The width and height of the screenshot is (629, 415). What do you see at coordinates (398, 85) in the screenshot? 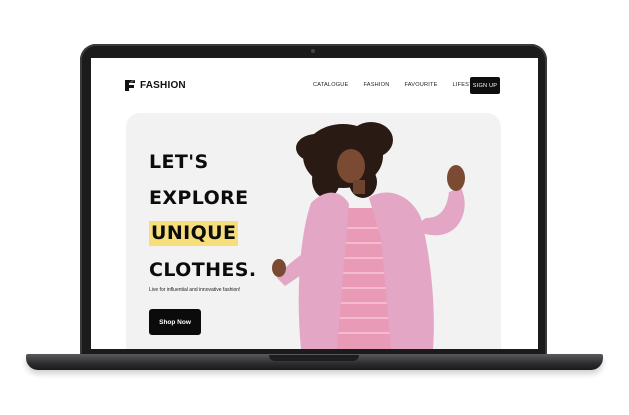
I see `nav-links: CATALOGUE FASHION FAVOURITE LIFESTYLE` at bounding box center [398, 85].